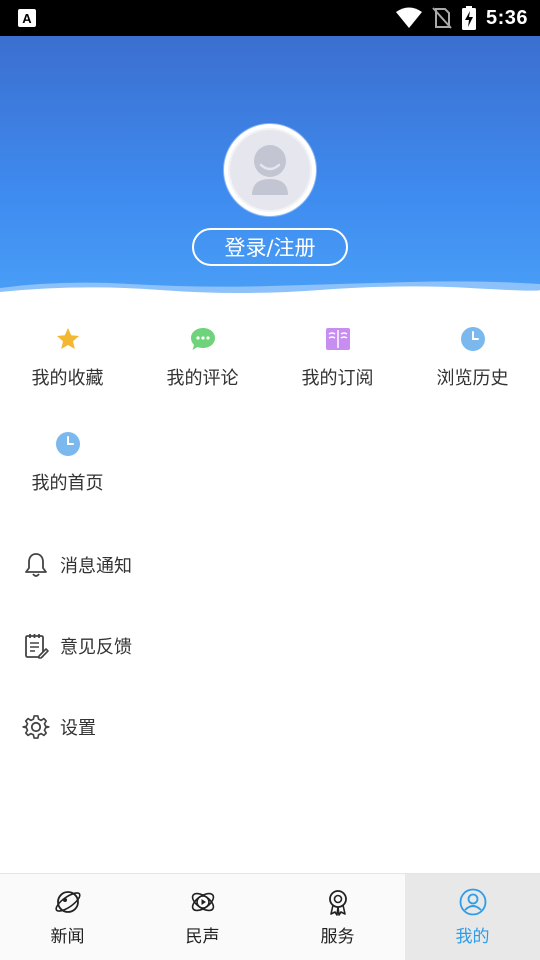 The width and height of the screenshot is (540, 960). Describe the element at coordinates (270, 565) in the screenshot. I see `menu-item-notifications: 消息通知` at that location.